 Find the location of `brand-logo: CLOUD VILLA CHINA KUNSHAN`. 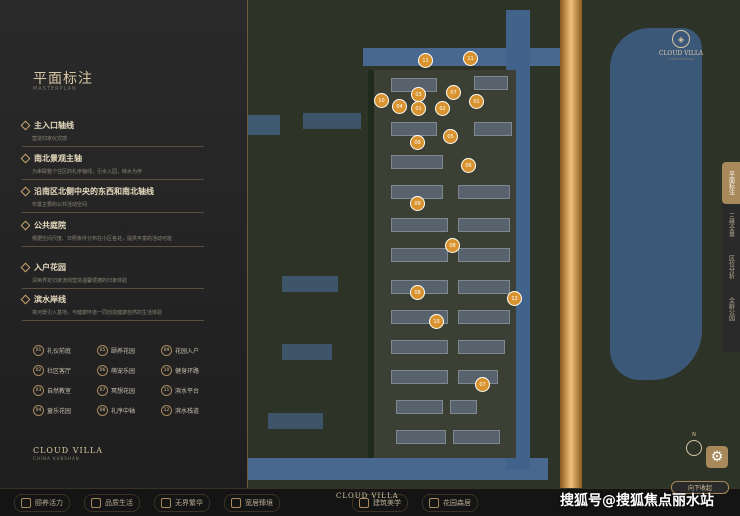

brand-logo: CLOUD VILLA CHINA KUNSHAN is located at coordinates (68, 453).